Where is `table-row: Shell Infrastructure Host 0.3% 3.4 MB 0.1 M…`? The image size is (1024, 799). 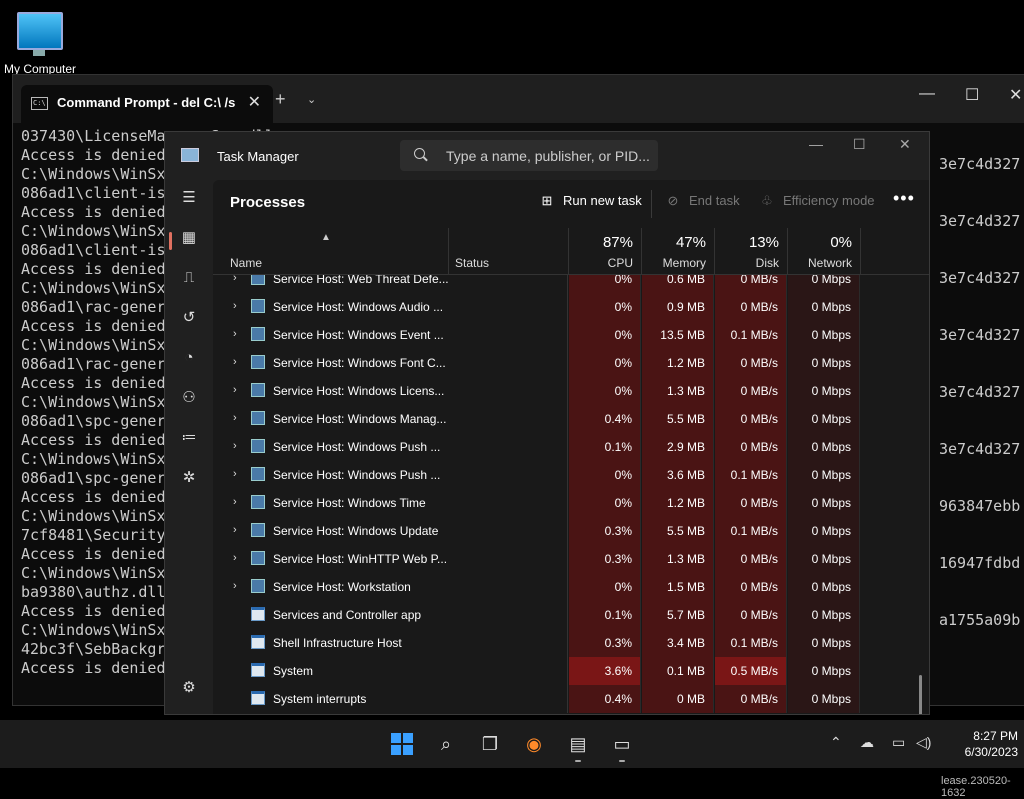
table-row: Shell Infrastructure Host 0.3% 3.4 MB 0.1 M… is located at coordinates (563, 643).